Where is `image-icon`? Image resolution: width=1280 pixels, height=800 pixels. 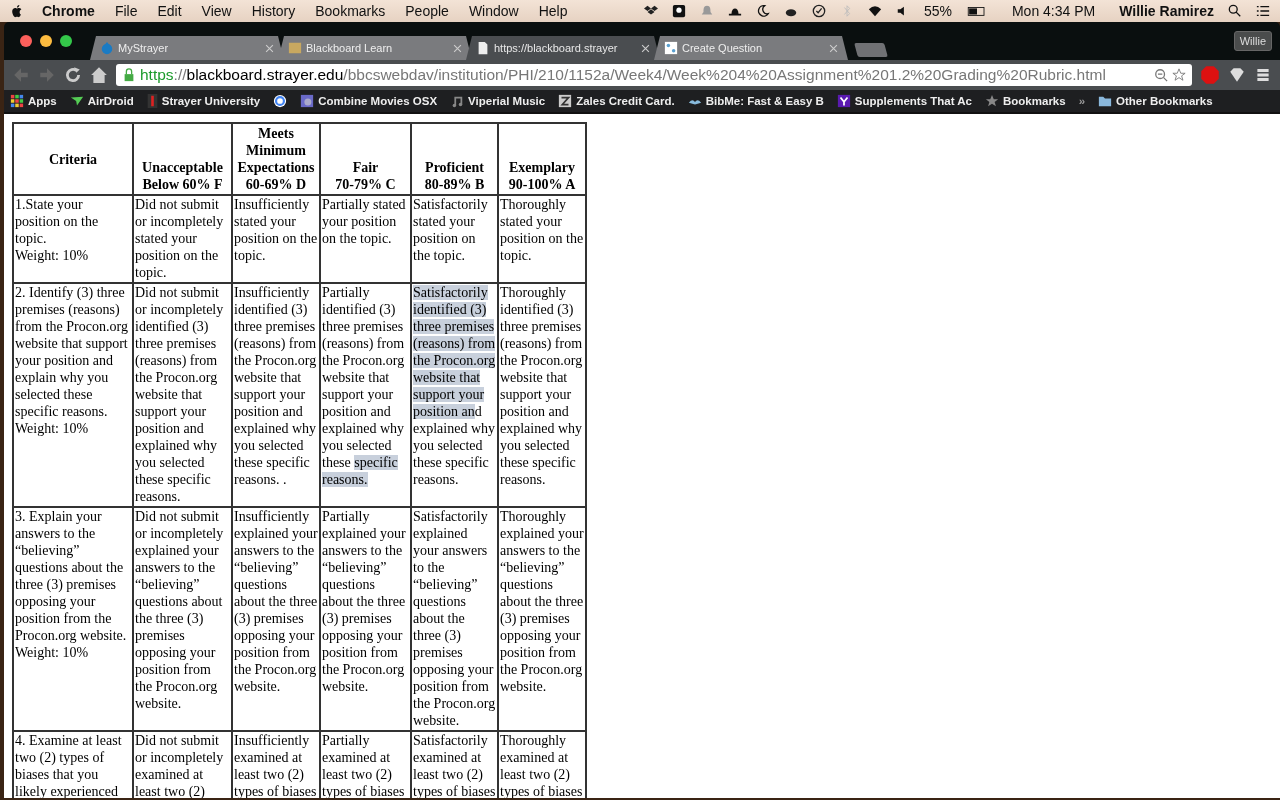 image-icon is located at coordinates (307, 101).